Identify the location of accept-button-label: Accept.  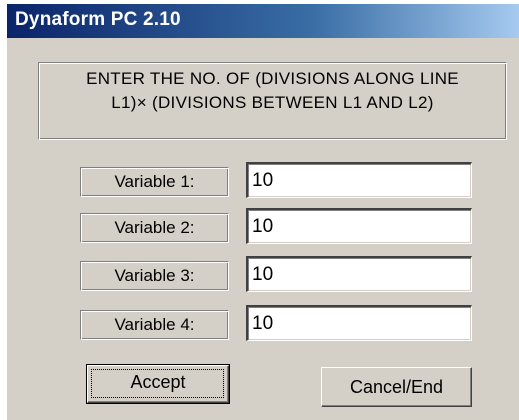
(158, 382).